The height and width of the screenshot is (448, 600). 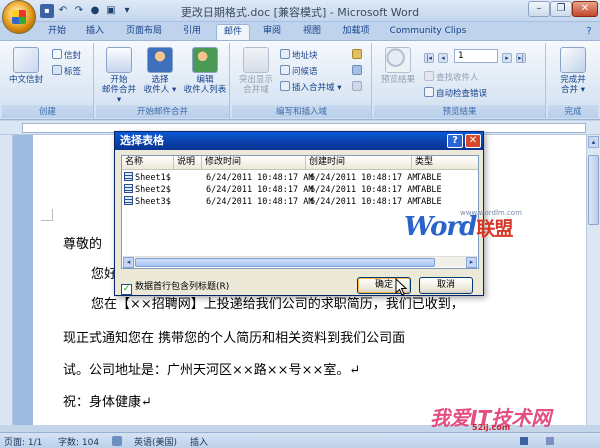 I want to click on start-merge-line1: 开始, so click(x=119, y=80).